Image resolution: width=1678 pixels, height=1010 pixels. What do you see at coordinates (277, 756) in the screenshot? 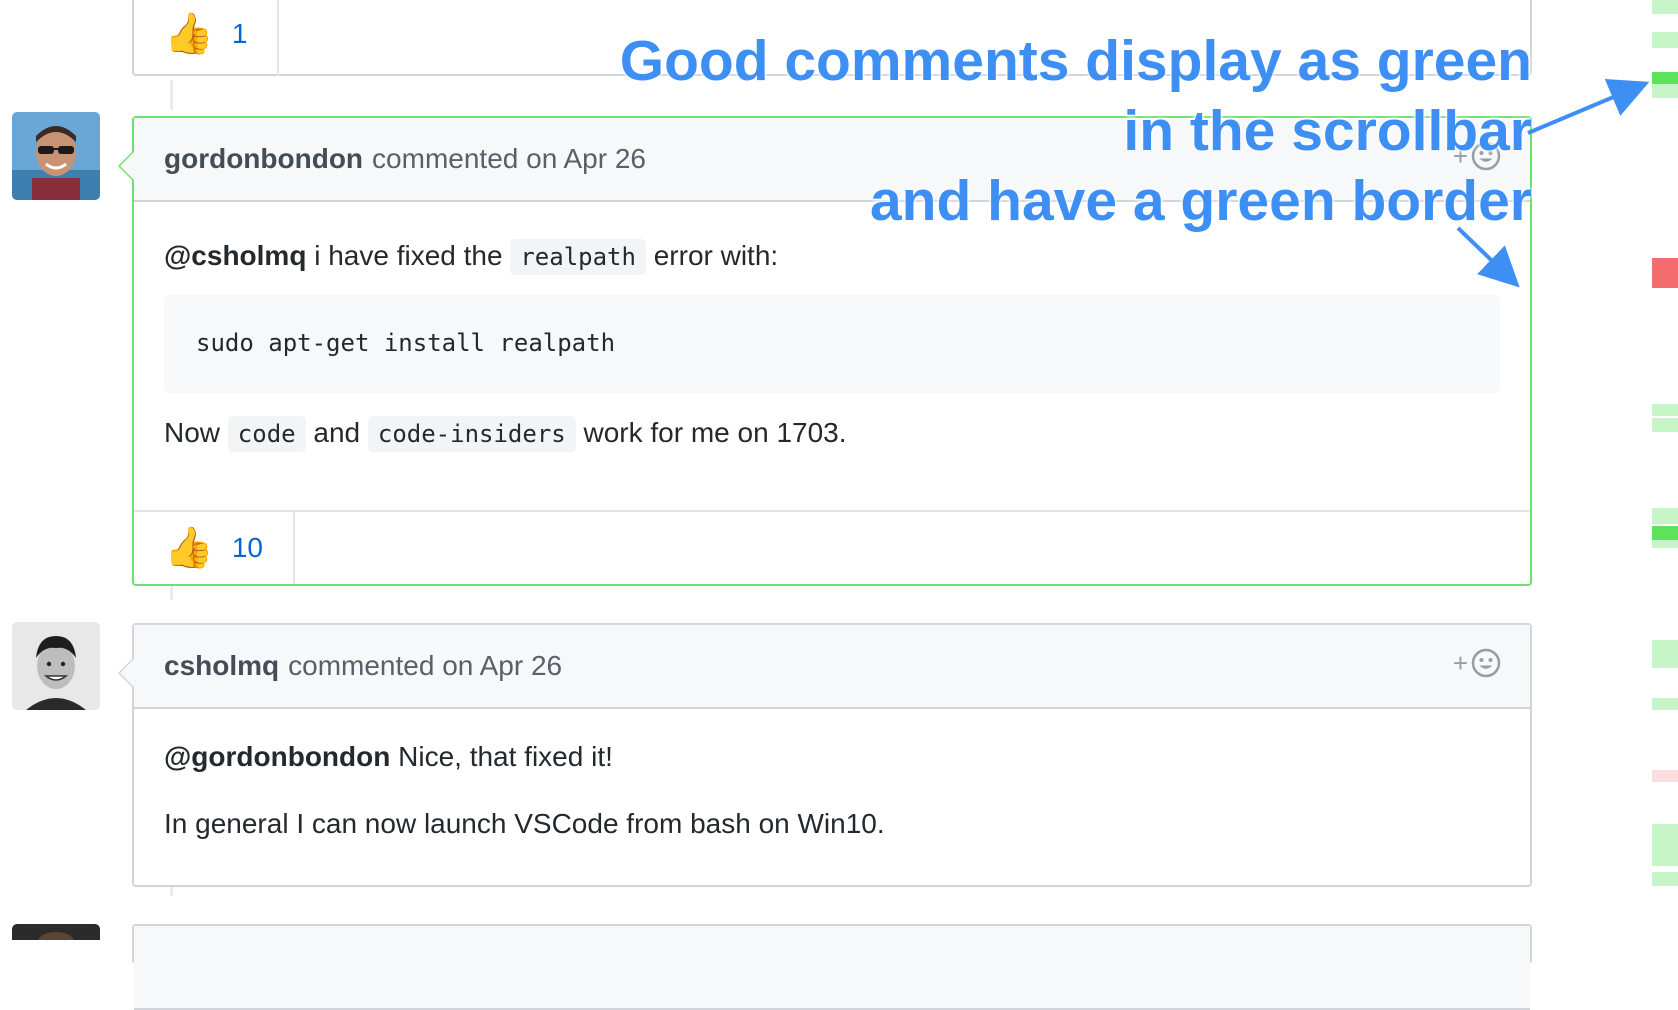
I see `user-mention-link: @gordonbondon` at bounding box center [277, 756].